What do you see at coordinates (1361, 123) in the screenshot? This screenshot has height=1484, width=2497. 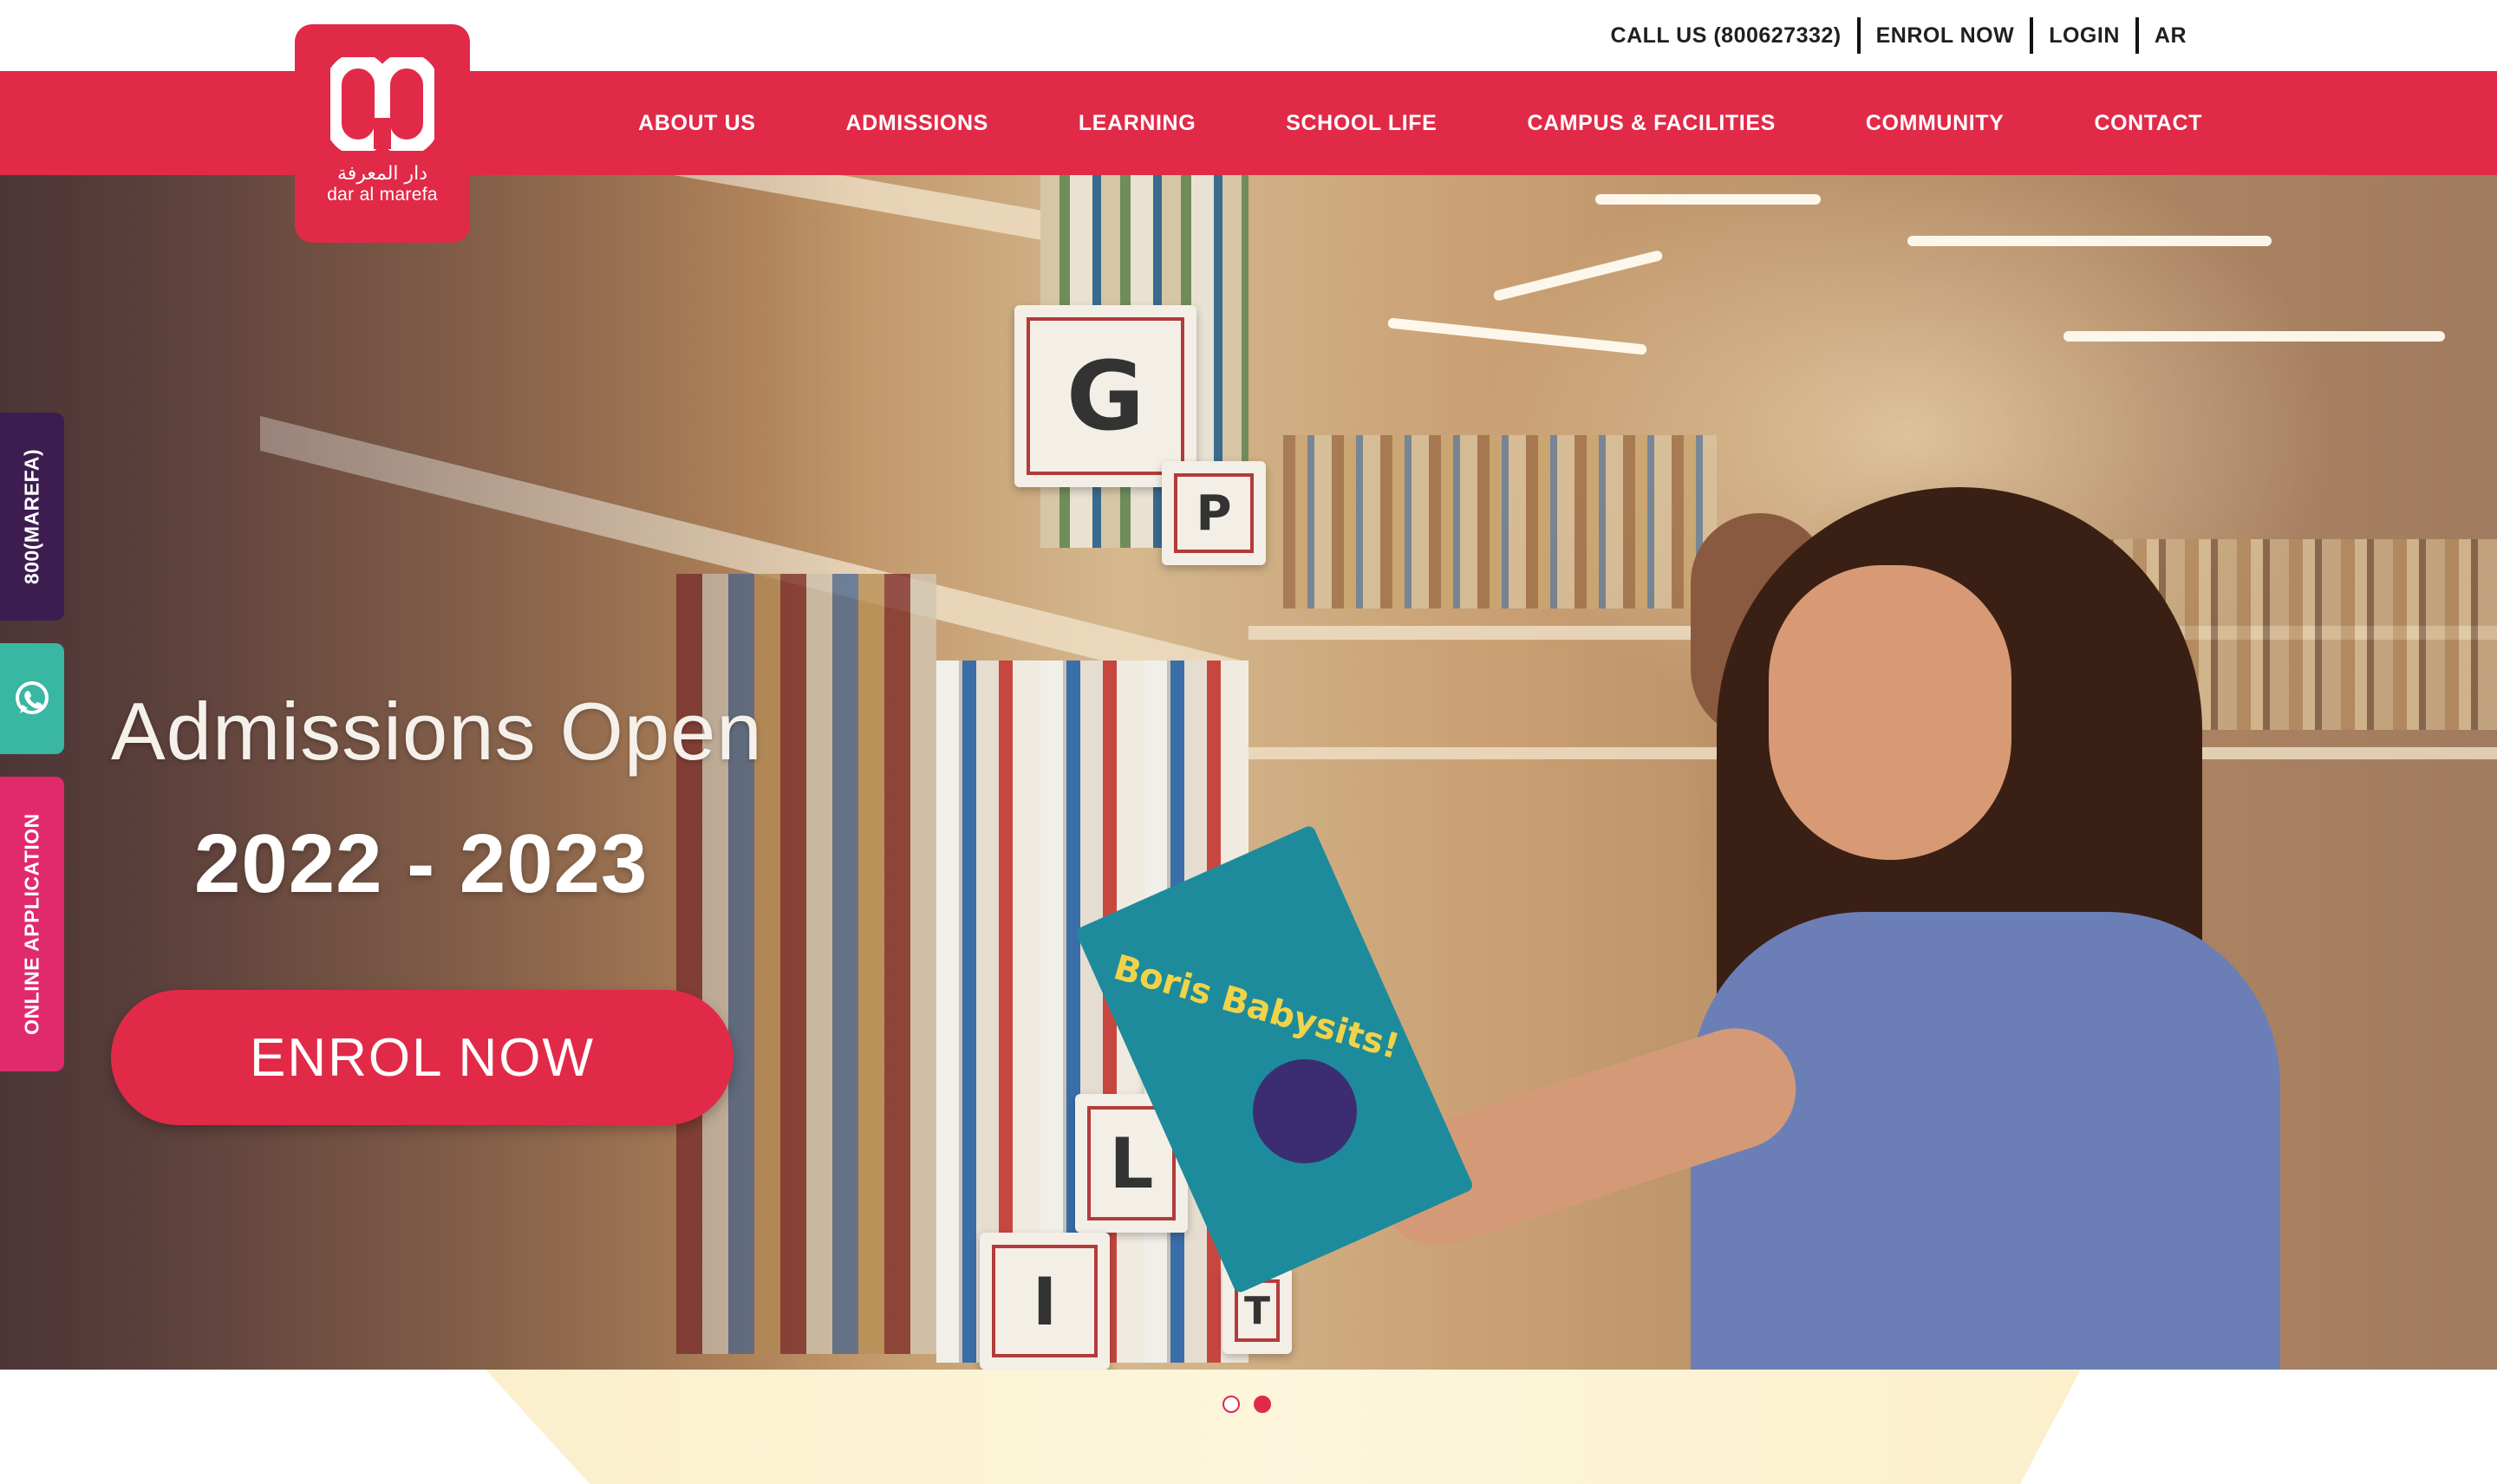 I see `nav-school-life: SCHOOL LIFE` at bounding box center [1361, 123].